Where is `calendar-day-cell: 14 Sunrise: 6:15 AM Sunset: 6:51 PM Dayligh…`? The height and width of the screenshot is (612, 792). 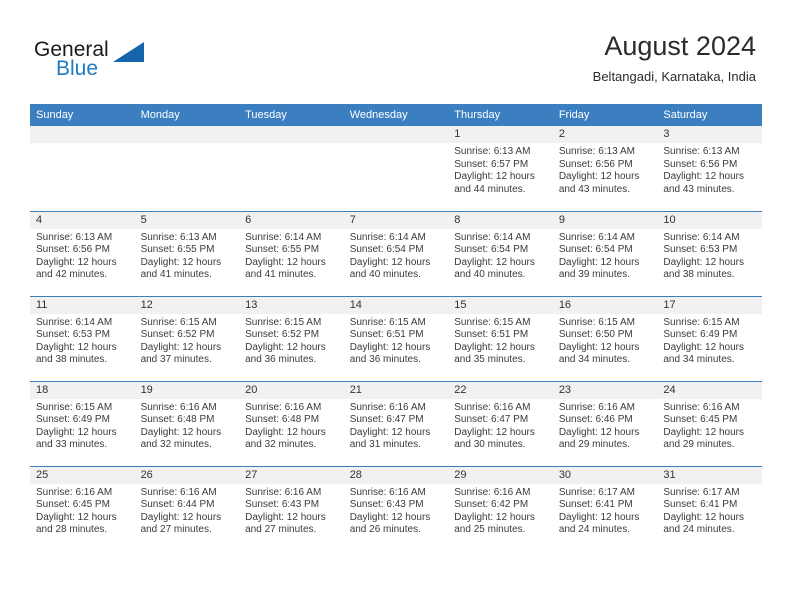
calendar-day-cell: 14 Sunrise: 6:15 AM Sunset: 6:51 PM Dayligh… is located at coordinates (396, 338).